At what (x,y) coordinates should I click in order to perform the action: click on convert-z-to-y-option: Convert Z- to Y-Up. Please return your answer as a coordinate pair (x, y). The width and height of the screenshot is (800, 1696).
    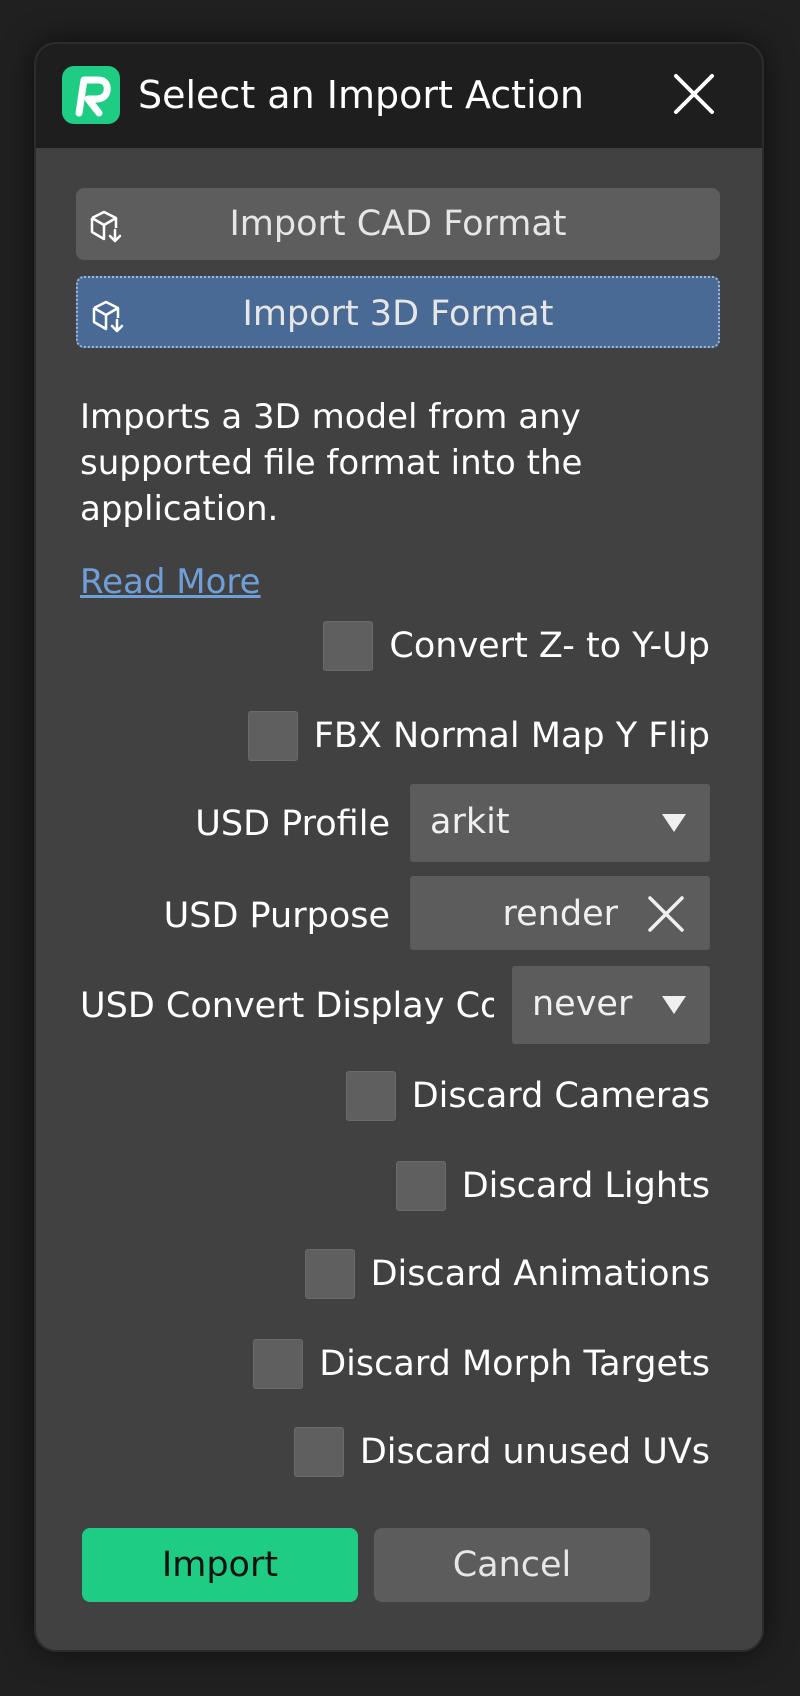
    Looking at the image, I should click on (516, 646).